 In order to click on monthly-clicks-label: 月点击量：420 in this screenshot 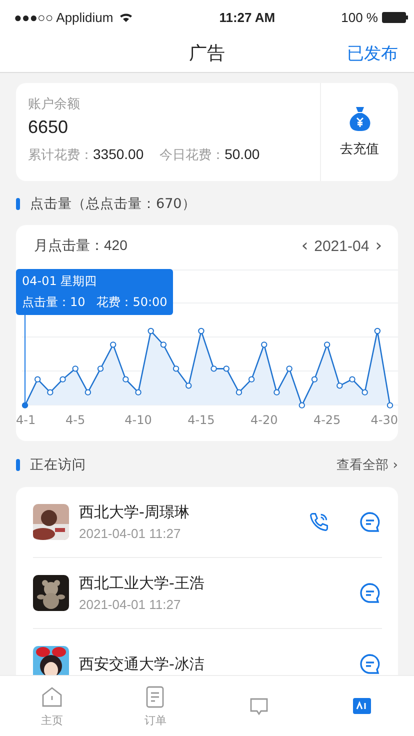, I will do `click(81, 246)`.